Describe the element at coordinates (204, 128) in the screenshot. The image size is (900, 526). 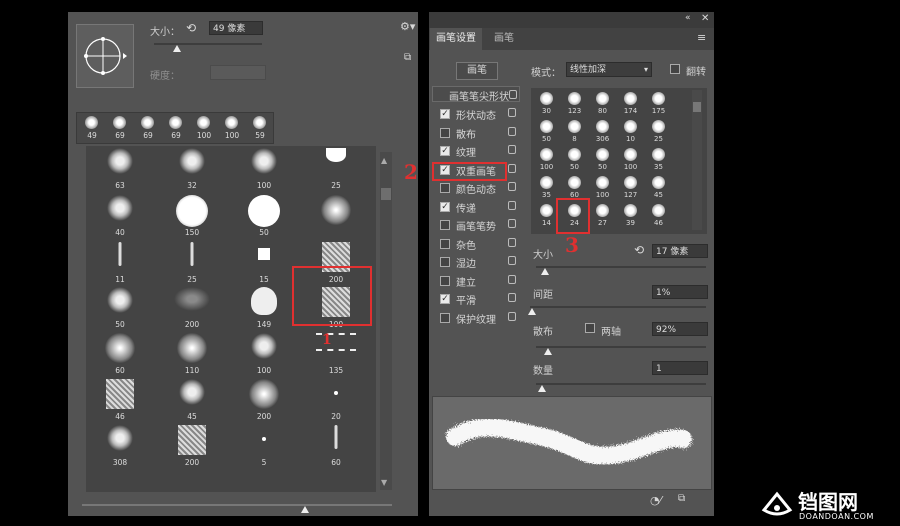
I see `recent-brush: 100` at that location.